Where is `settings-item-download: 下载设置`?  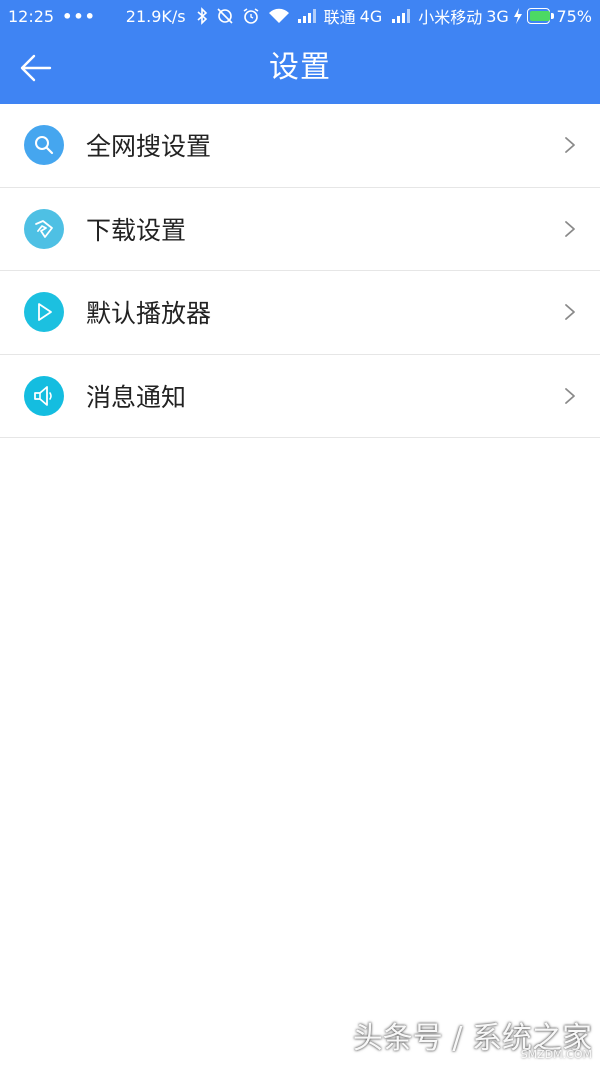 settings-item-download: 下载设置 is located at coordinates (300, 229).